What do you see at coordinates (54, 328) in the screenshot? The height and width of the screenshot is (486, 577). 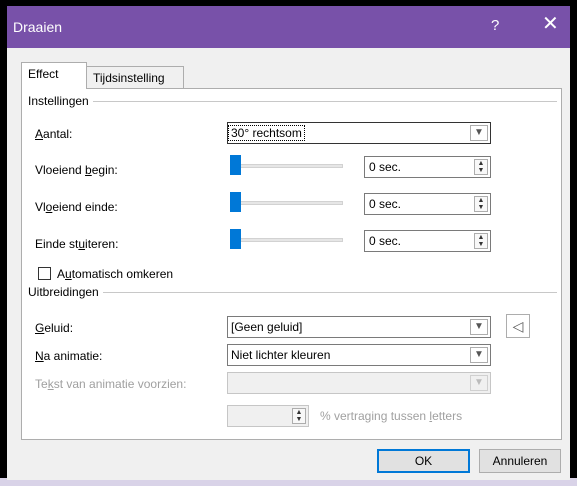 I see `geluid-label: Geluid:` at bounding box center [54, 328].